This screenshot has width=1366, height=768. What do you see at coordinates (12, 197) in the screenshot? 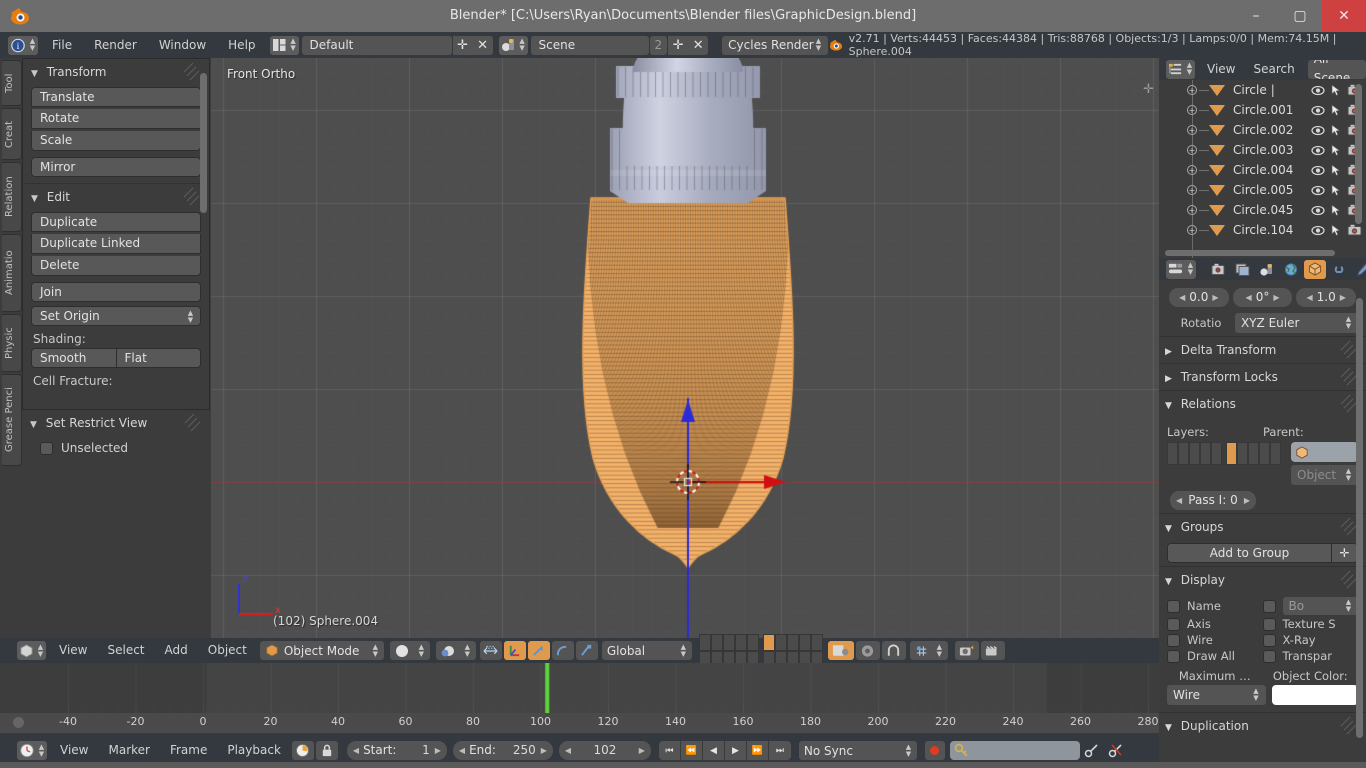
I see `tool-tab-relations: Relation` at bounding box center [12, 197].